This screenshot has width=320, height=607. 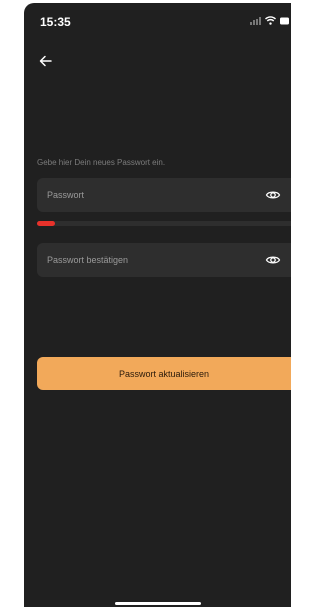 I want to click on update-password-button: Passwort aktualisieren, so click(x=164, y=373).